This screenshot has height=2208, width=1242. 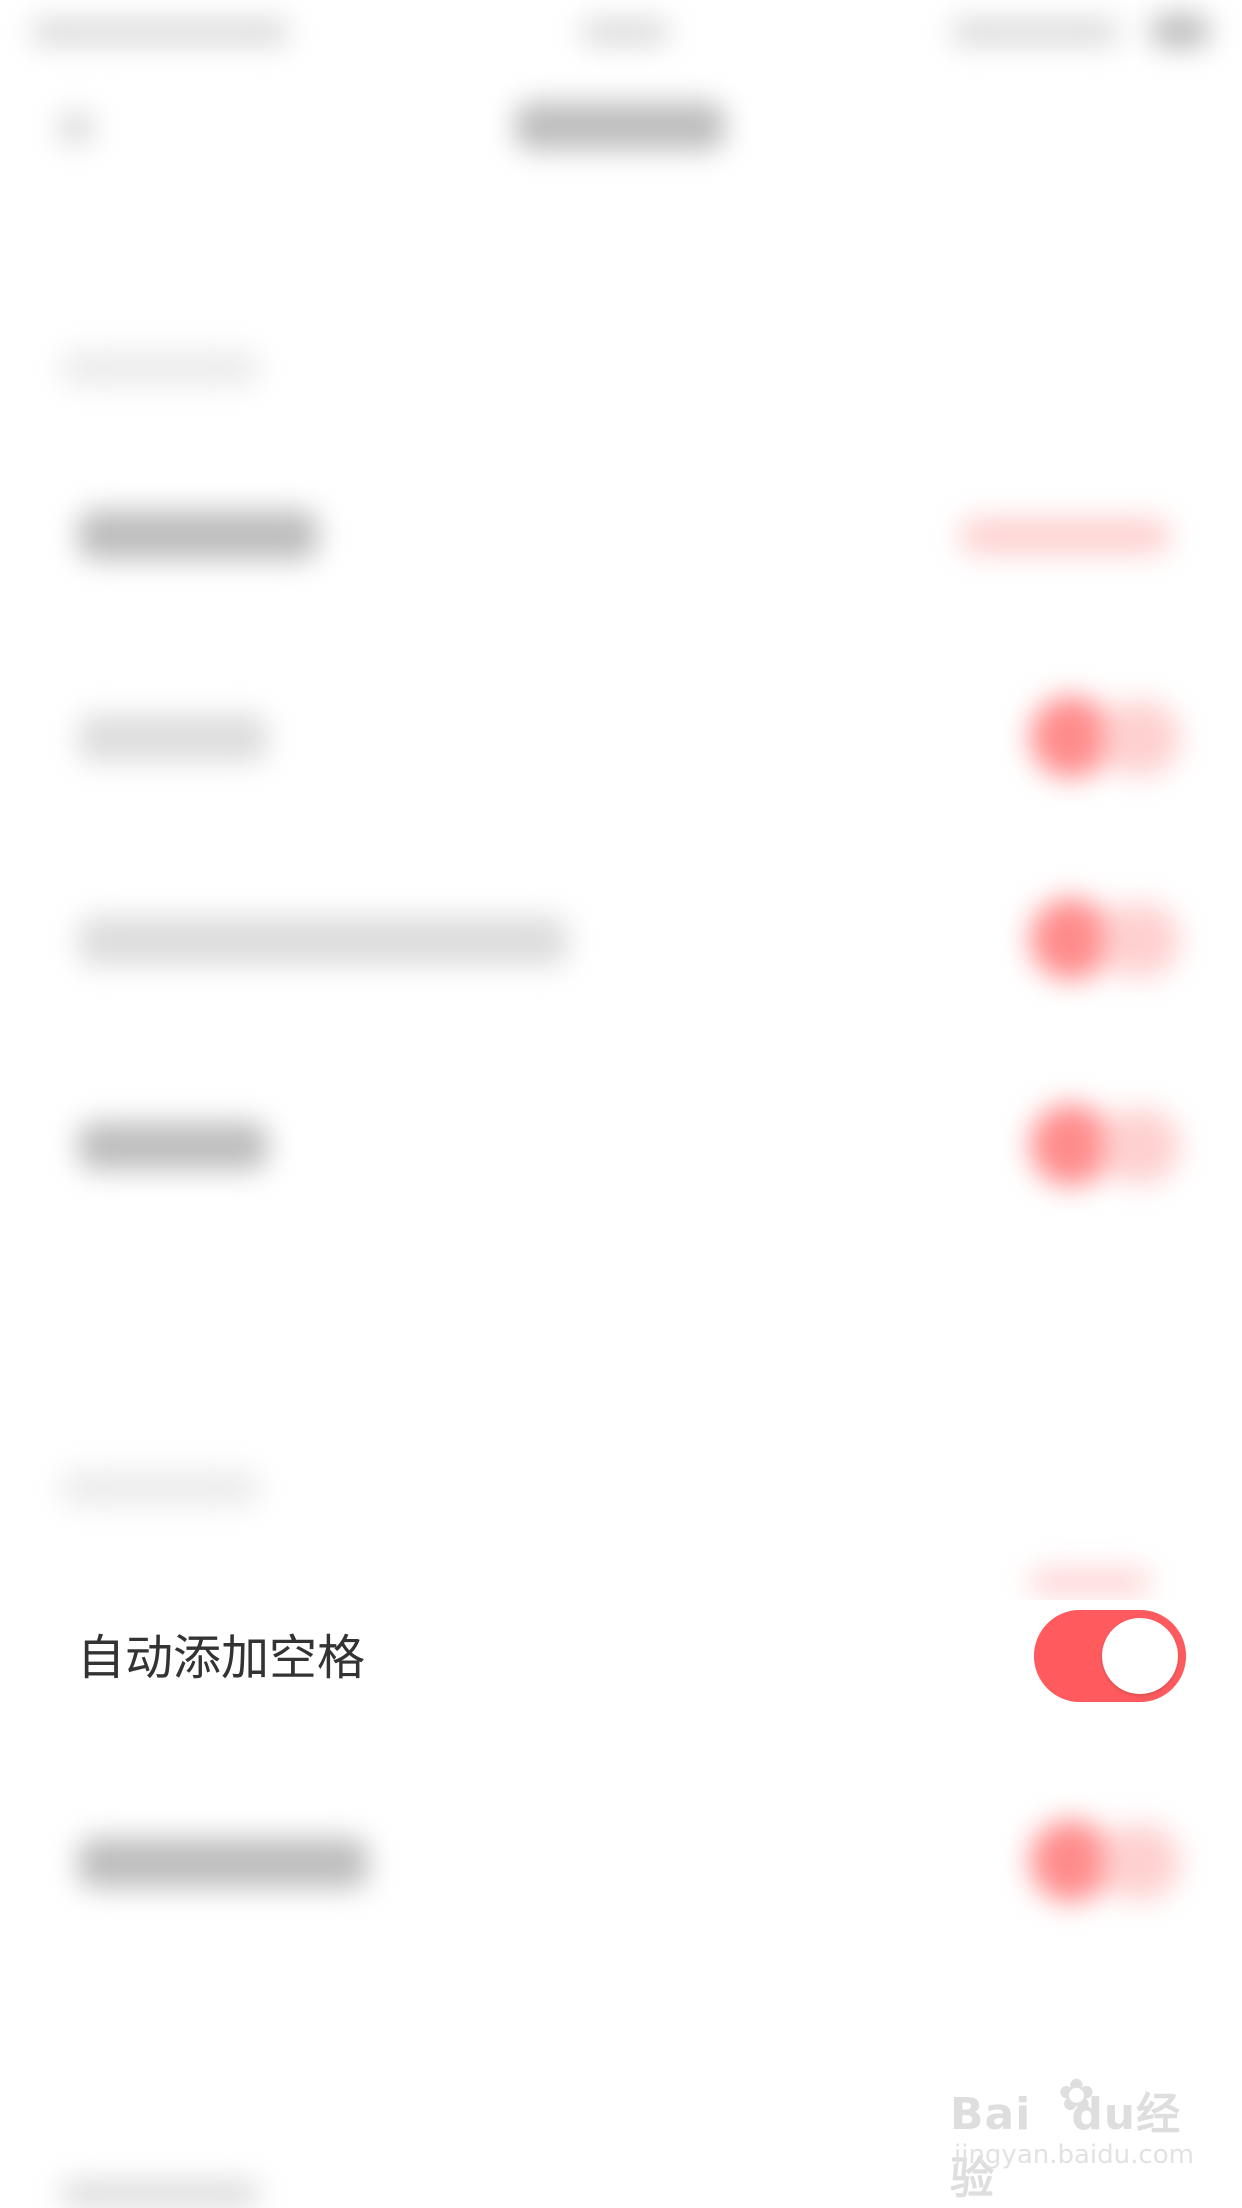 I want to click on baidu-jingyan-watermark: Bai du经验 ✿ jingyan.baidu.com, so click(x=1080, y=2137).